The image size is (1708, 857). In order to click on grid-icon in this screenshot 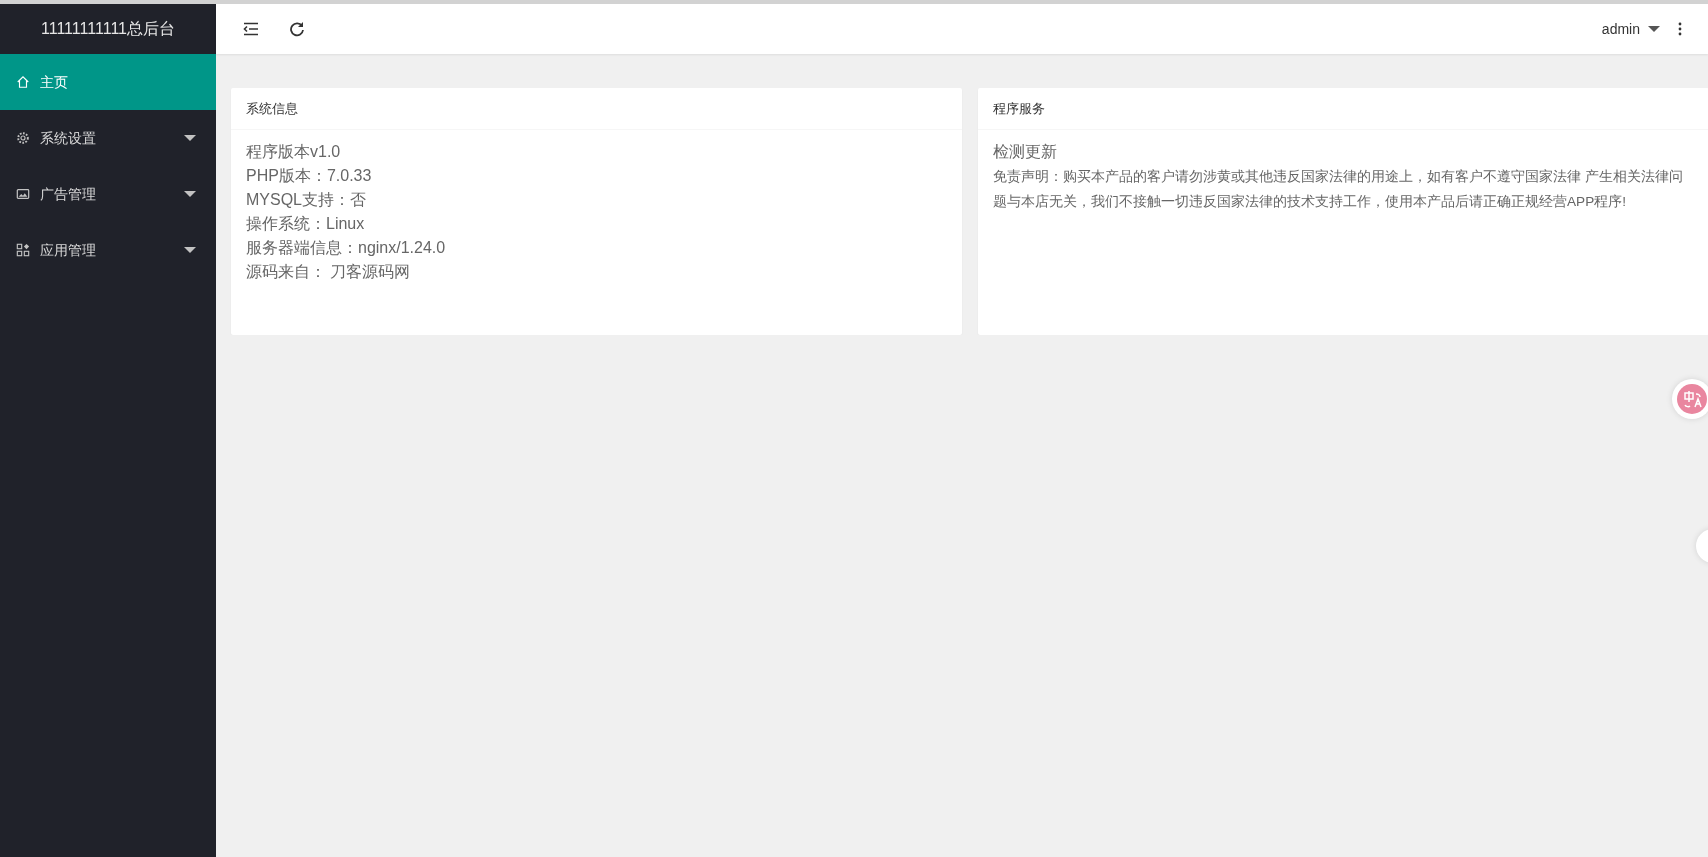, I will do `click(23, 250)`.